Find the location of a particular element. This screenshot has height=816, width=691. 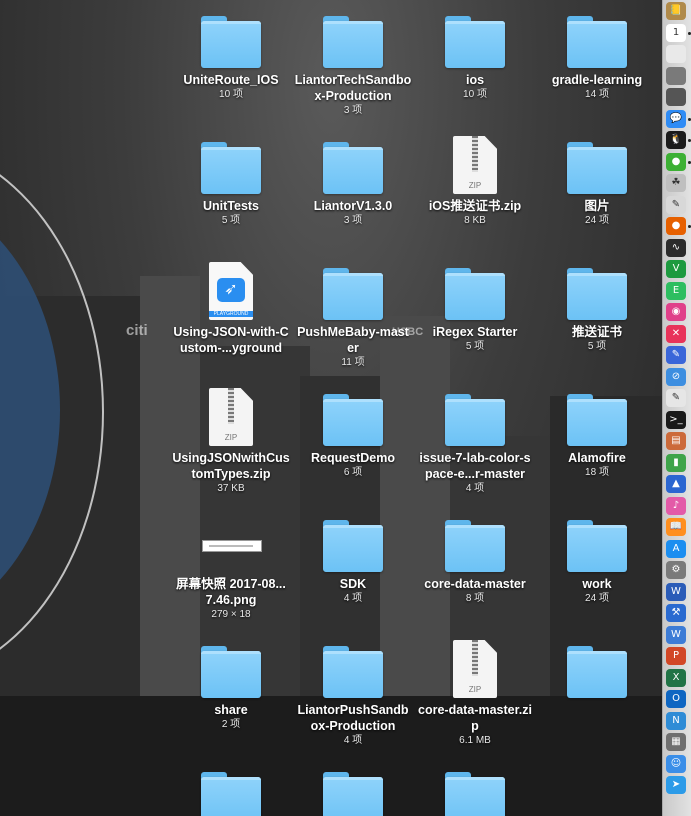

textedit-icon: ✎ is located at coordinates (676, 398).